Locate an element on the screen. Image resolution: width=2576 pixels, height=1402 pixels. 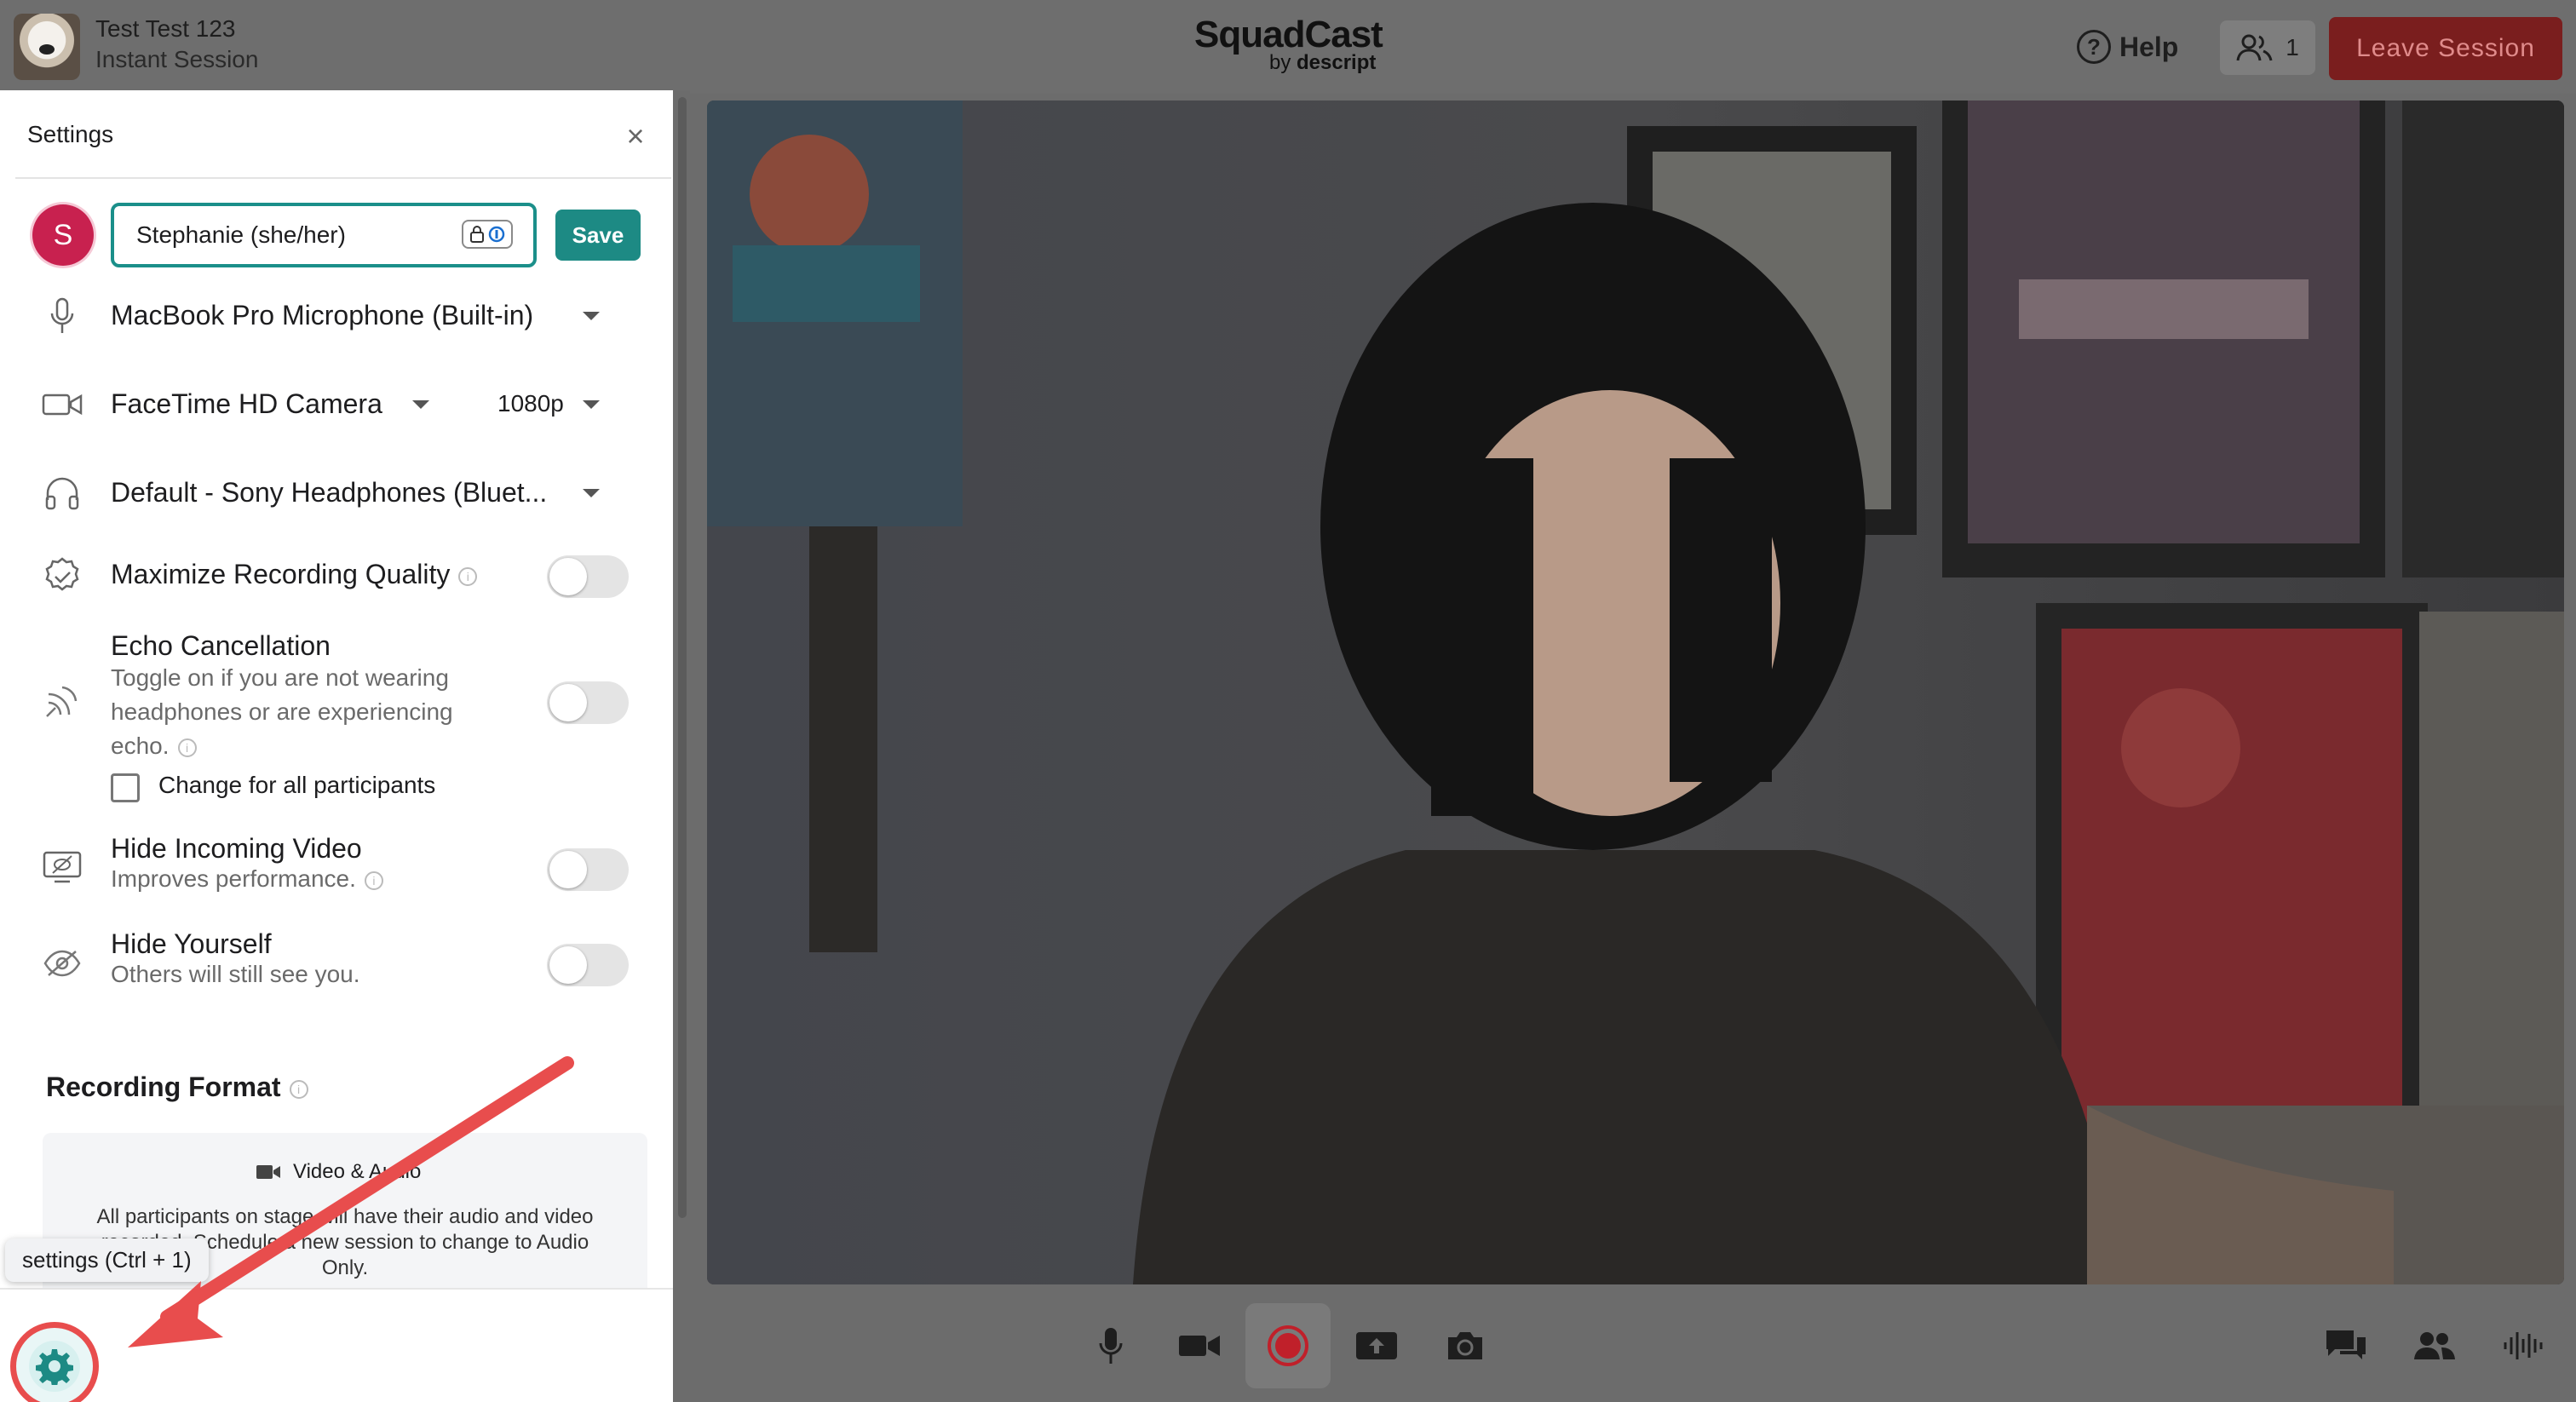
record-button is located at coordinates (1288, 1346).